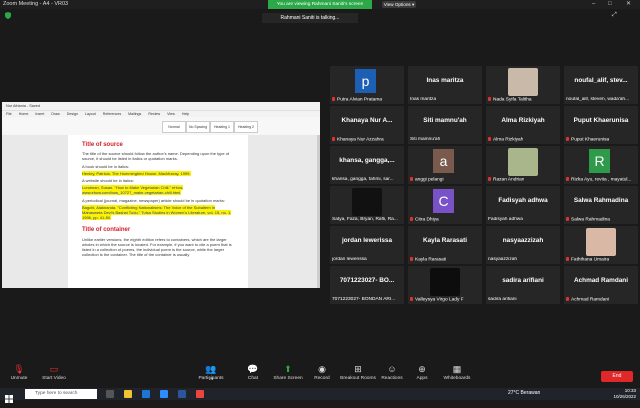 This screenshot has height=408, width=640. What do you see at coordinates (617, 376) in the screenshot?
I see `end-meeting-button: End` at bounding box center [617, 376].